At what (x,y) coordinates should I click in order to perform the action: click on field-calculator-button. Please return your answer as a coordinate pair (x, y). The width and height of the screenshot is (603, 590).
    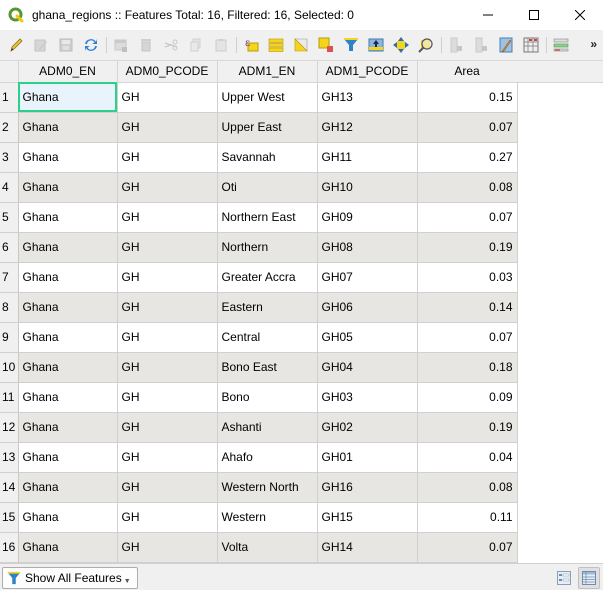
    Looking at the image, I should click on (506, 45).